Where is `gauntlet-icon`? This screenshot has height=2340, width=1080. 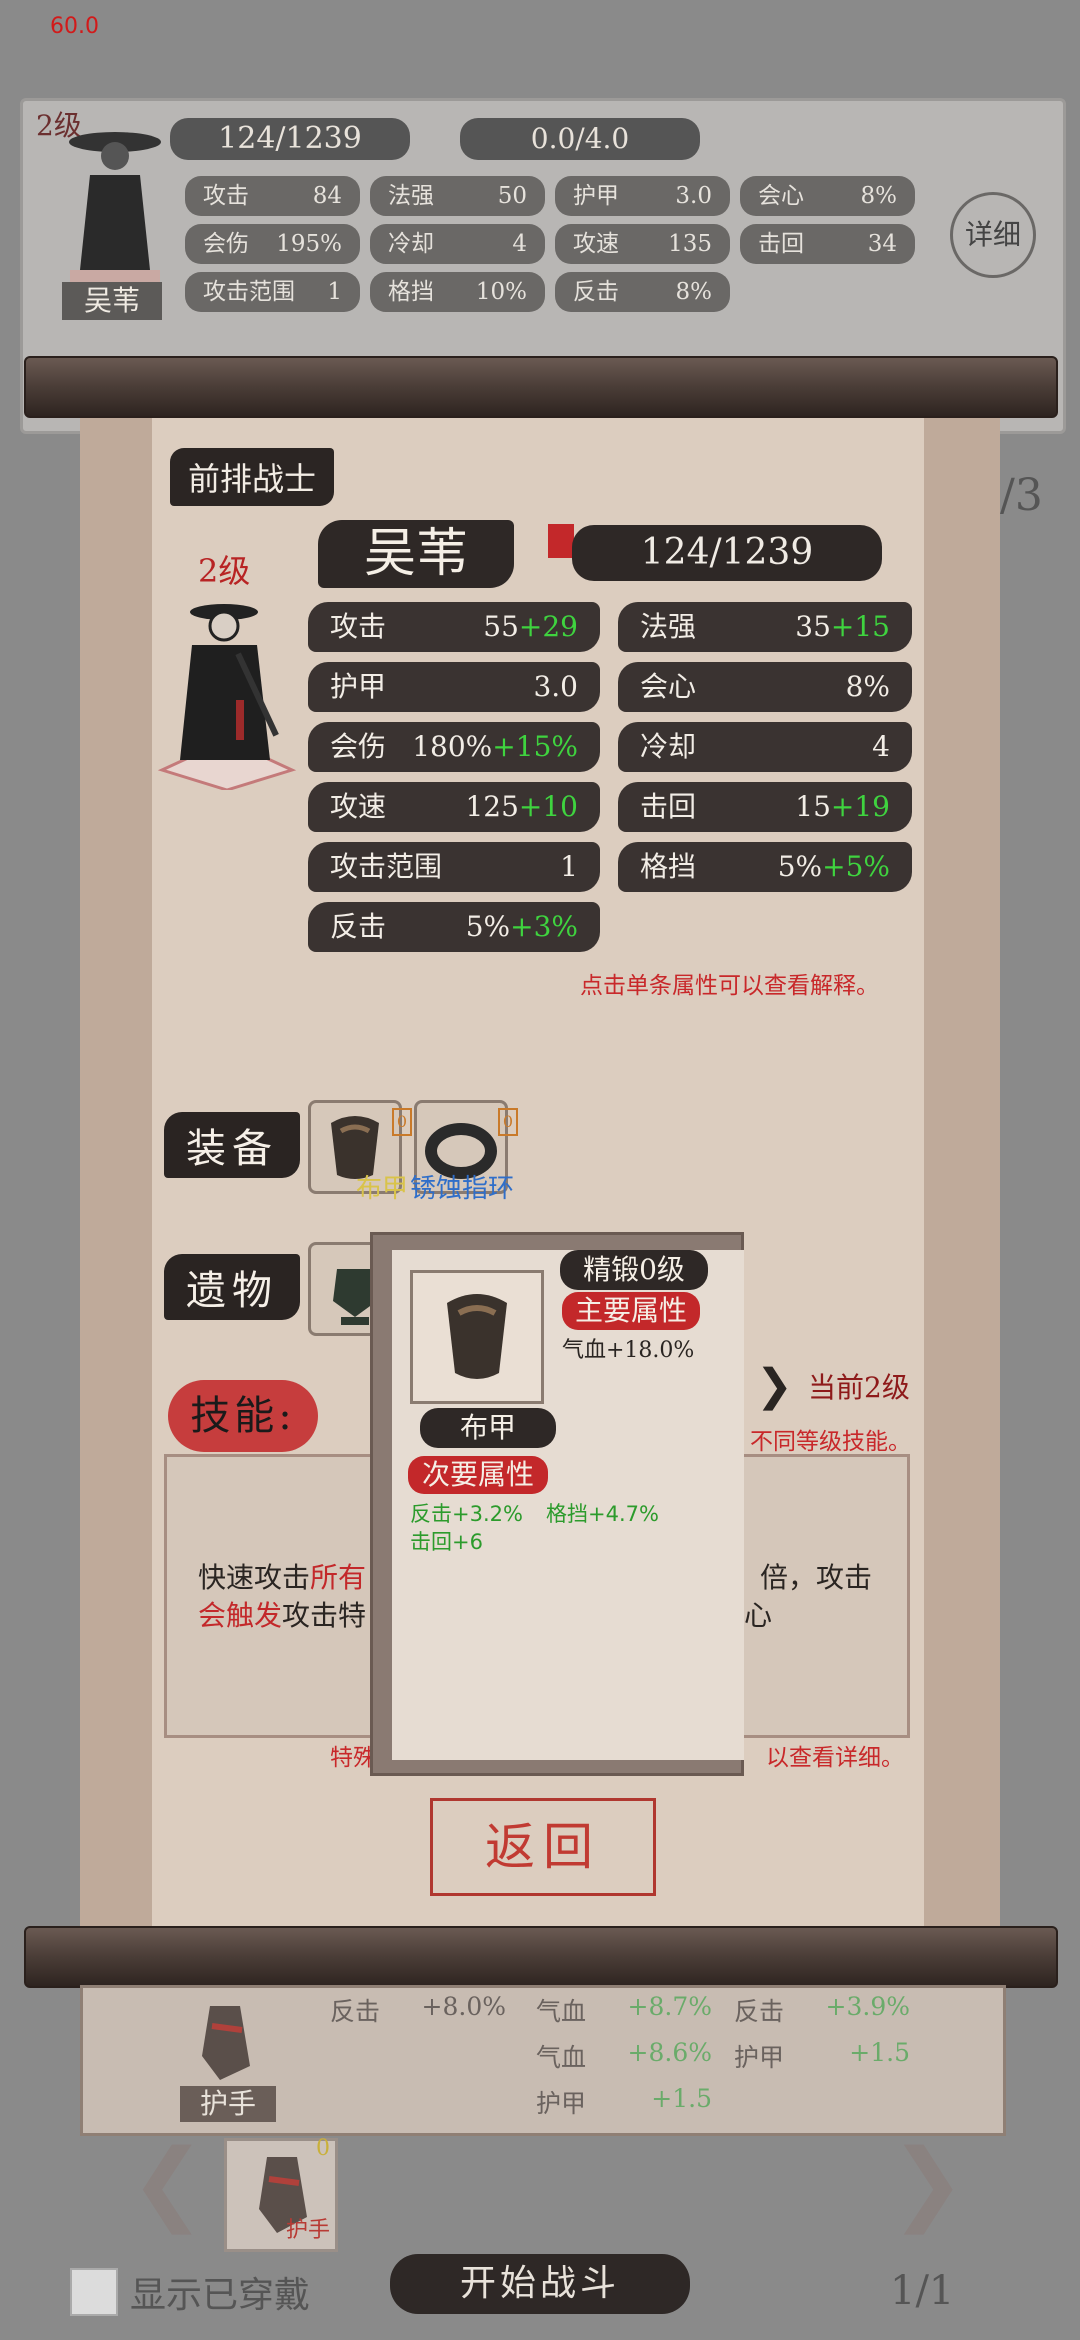 gauntlet-icon is located at coordinates (226, 2043).